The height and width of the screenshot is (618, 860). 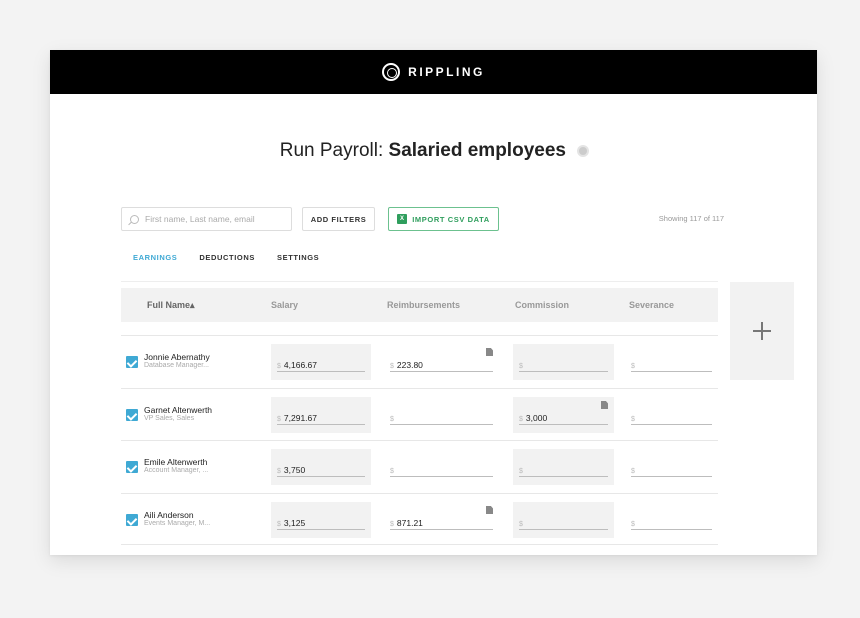 I want to click on tab-earnings: EARNINGS, so click(x=155, y=257).